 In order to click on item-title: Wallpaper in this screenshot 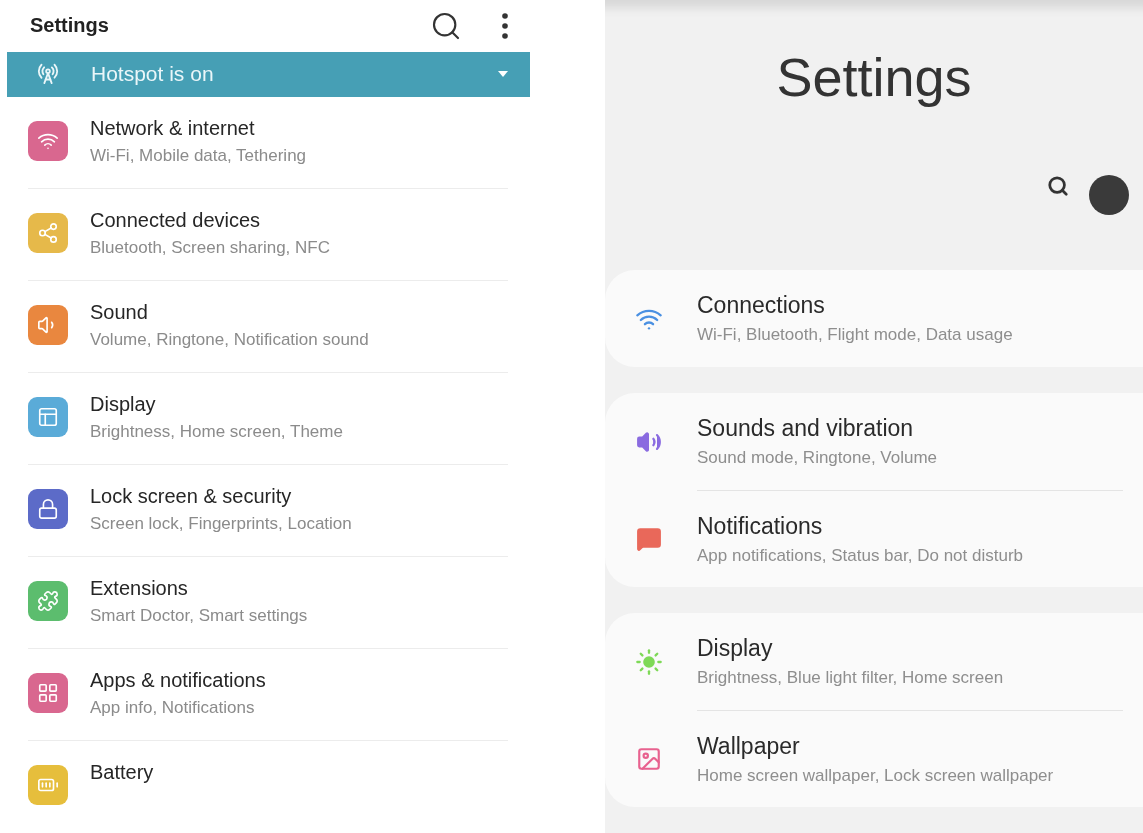, I will do `click(749, 746)`.